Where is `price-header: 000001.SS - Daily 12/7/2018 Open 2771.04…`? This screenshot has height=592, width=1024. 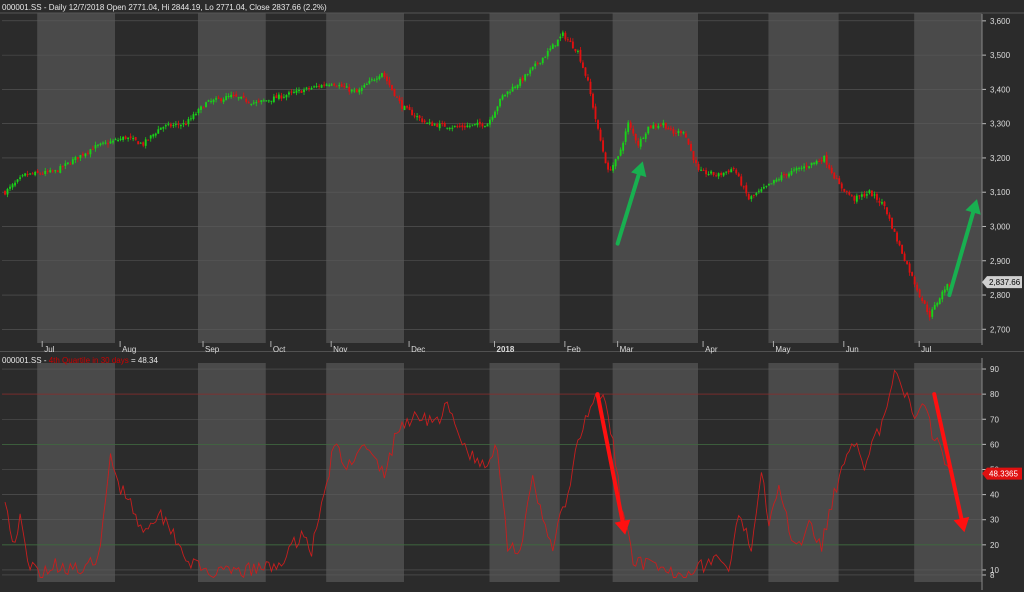 price-header: 000001.SS - Daily 12/7/2018 Open 2771.04… is located at coordinates (164, 7).